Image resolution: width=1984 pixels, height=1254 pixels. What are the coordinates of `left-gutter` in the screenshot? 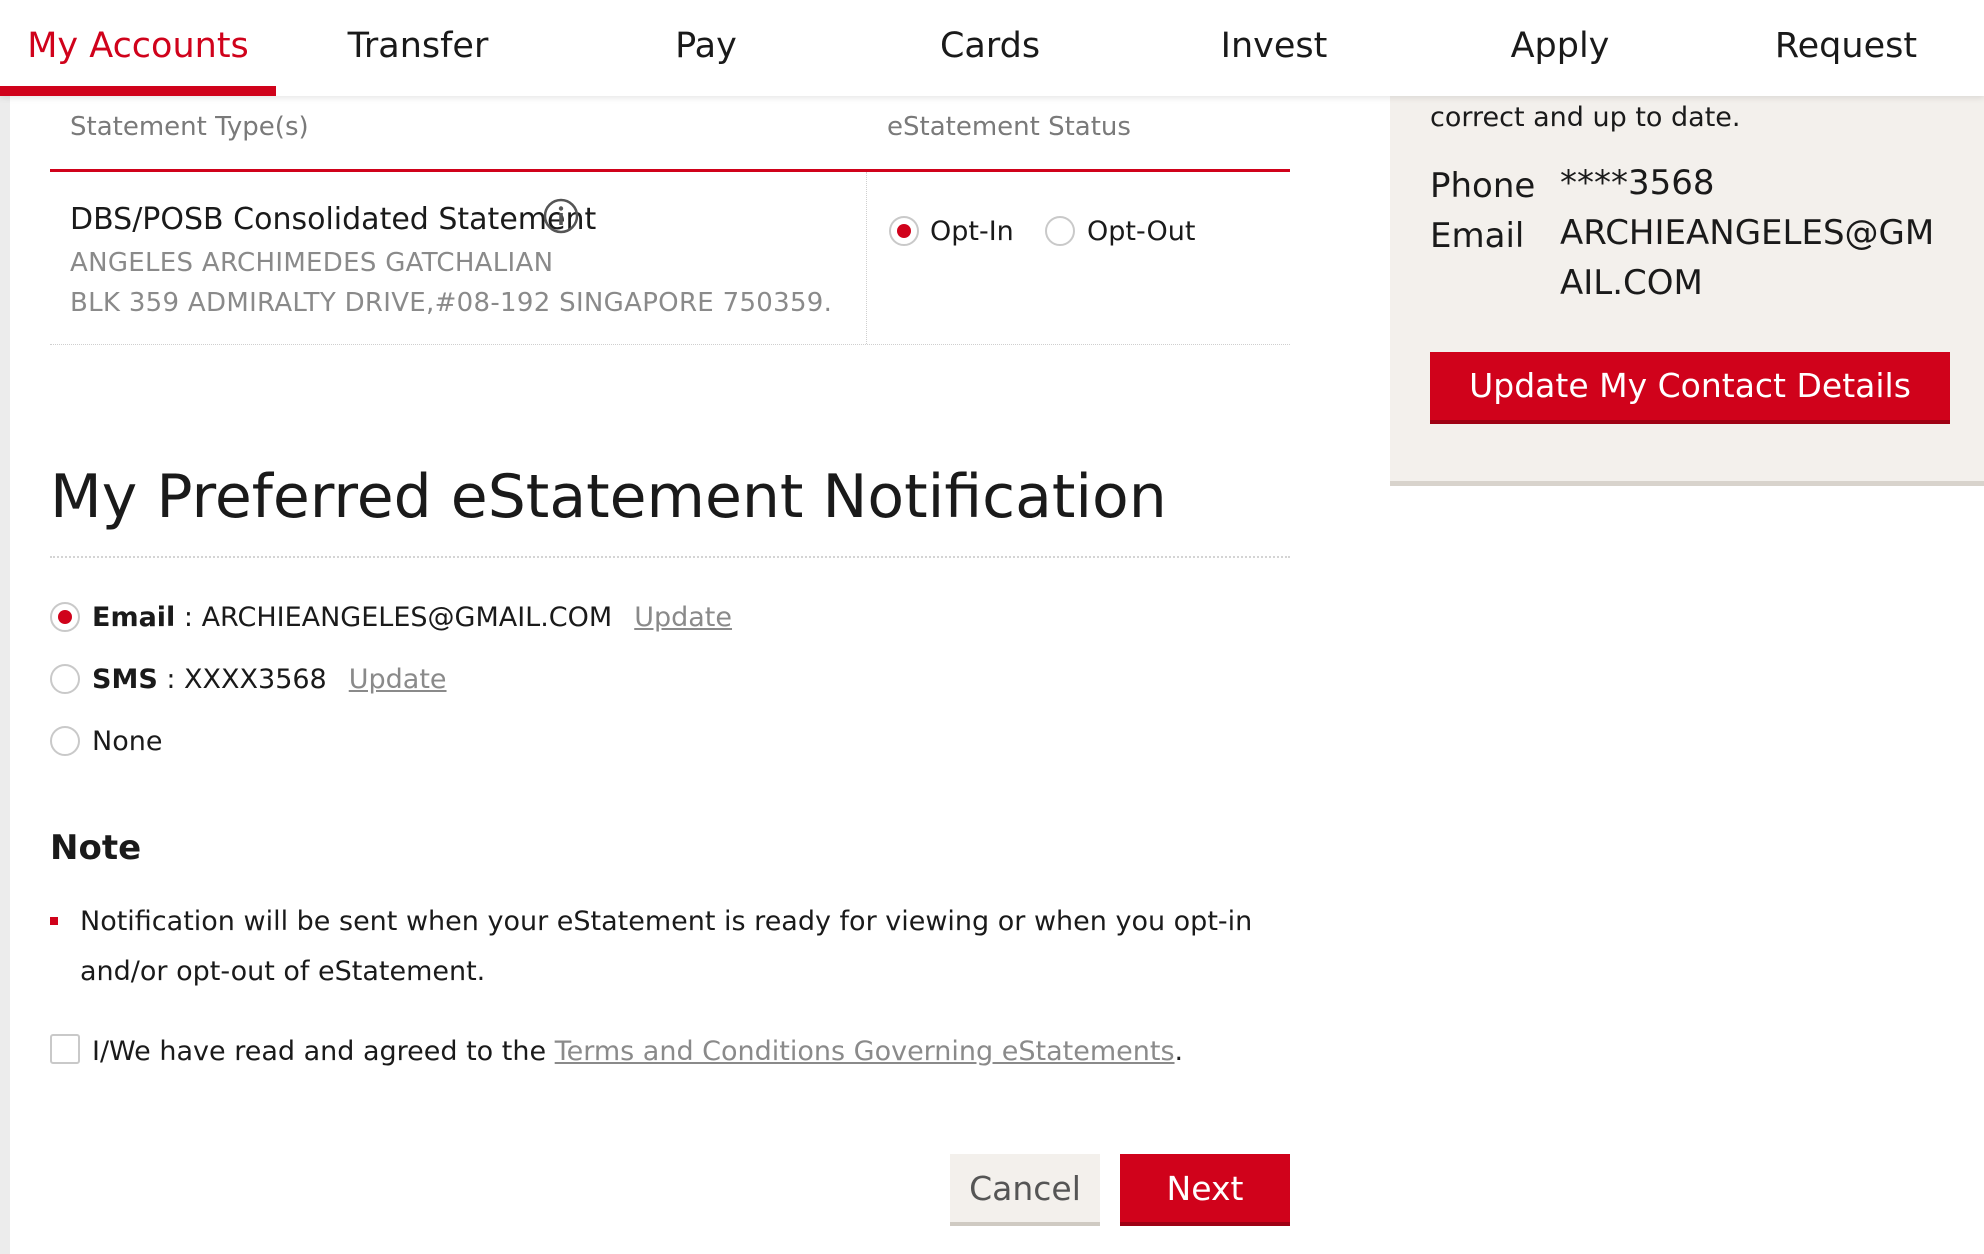 It's located at (5, 627).